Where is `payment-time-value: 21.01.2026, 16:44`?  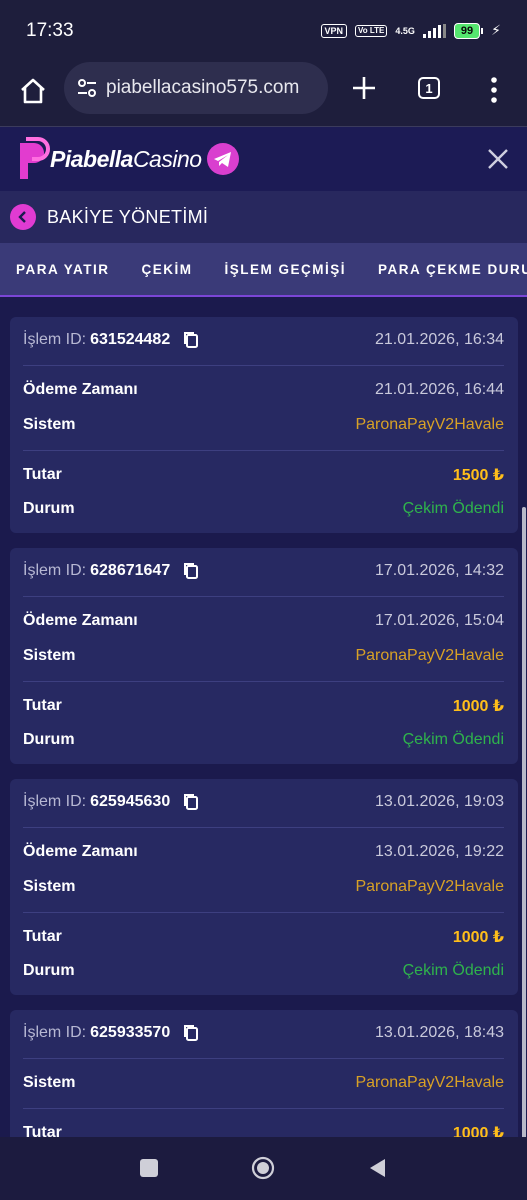 payment-time-value: 21.01.2026, 16:44 is located at coordinates (439, 389).